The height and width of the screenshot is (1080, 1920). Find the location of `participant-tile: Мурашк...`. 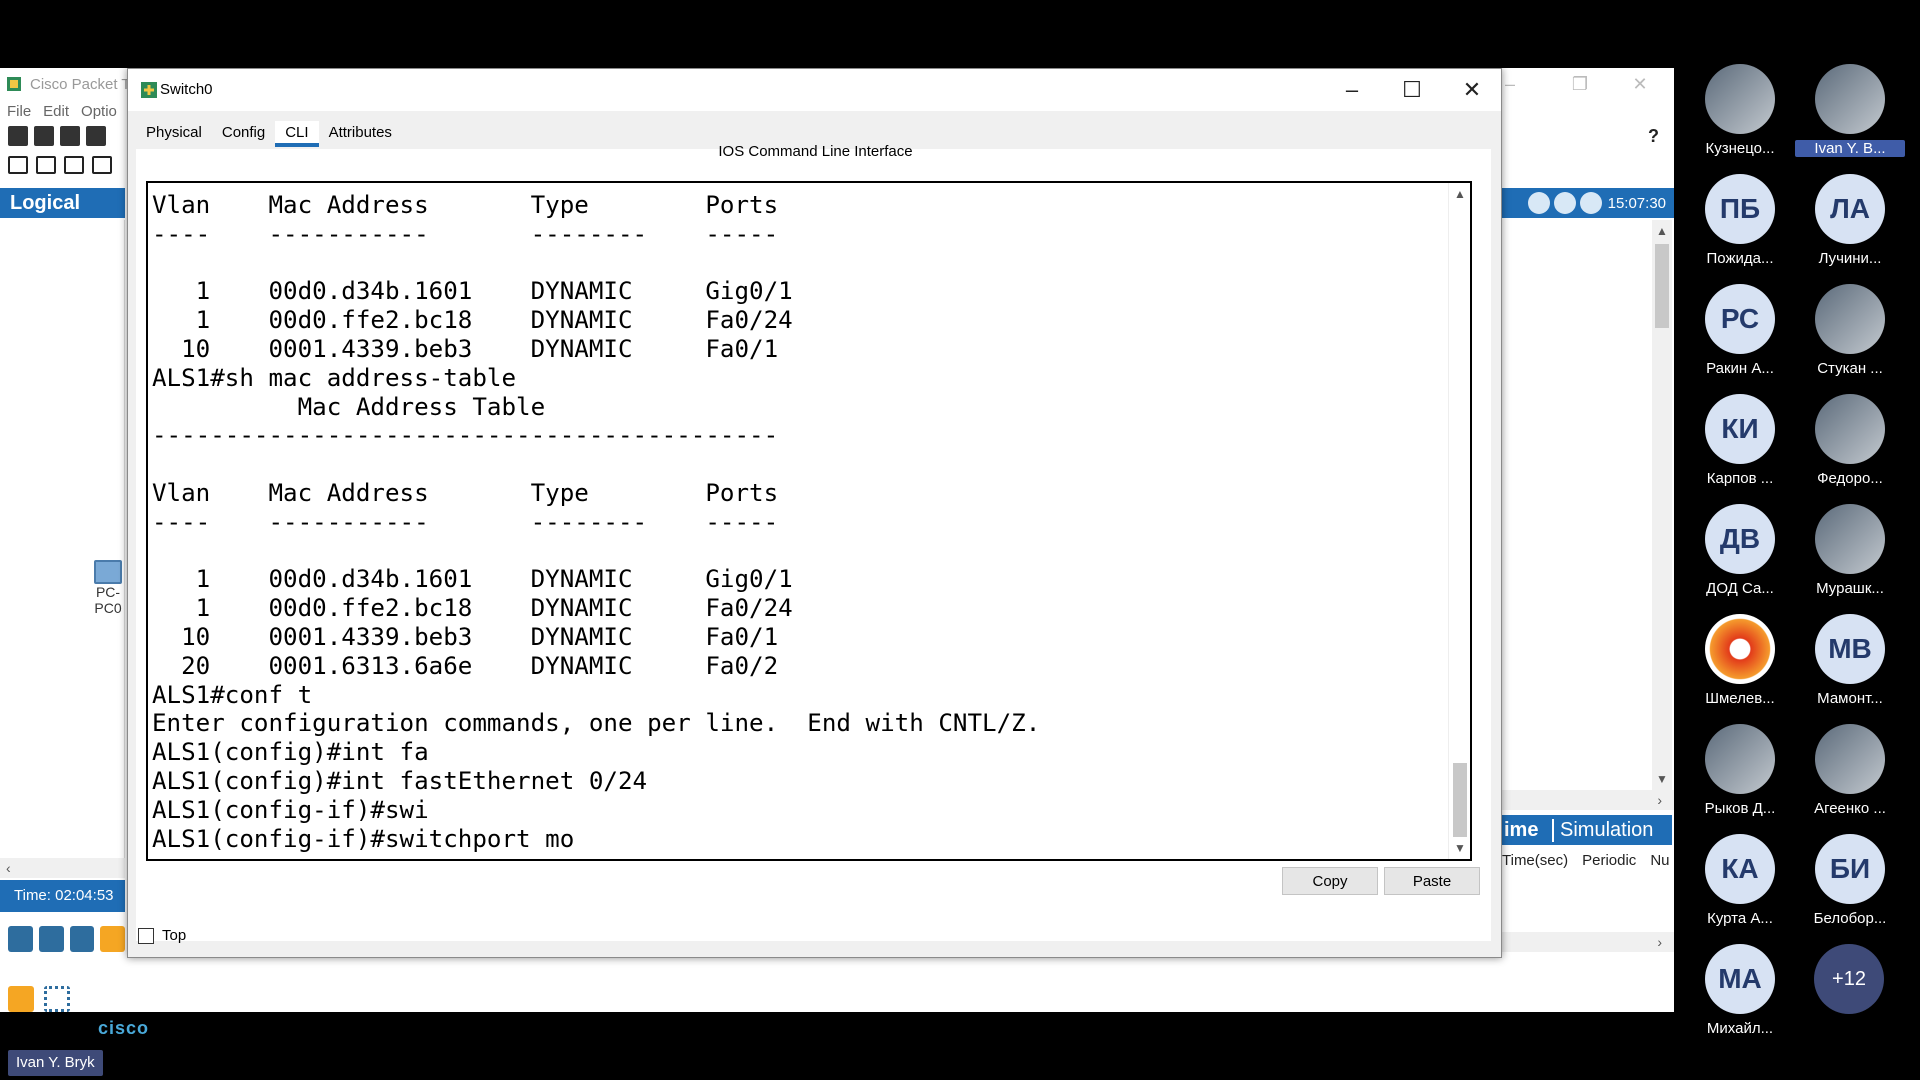

participant-tile: Мурашк... is located at coordinates (1850, 550).